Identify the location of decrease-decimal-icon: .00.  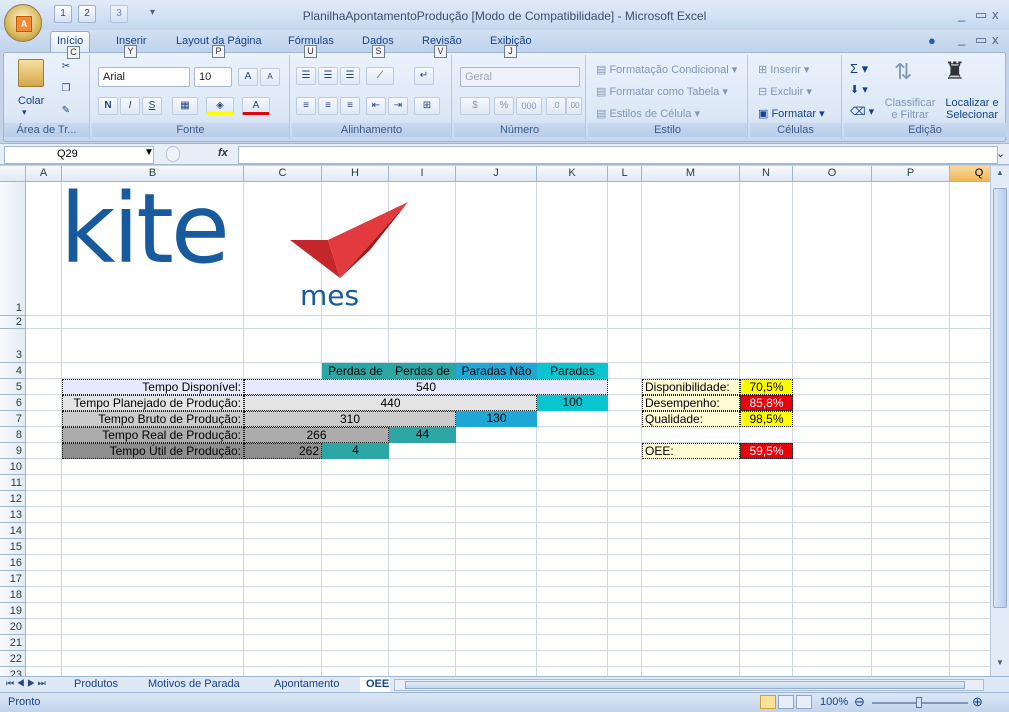
(574, 106).